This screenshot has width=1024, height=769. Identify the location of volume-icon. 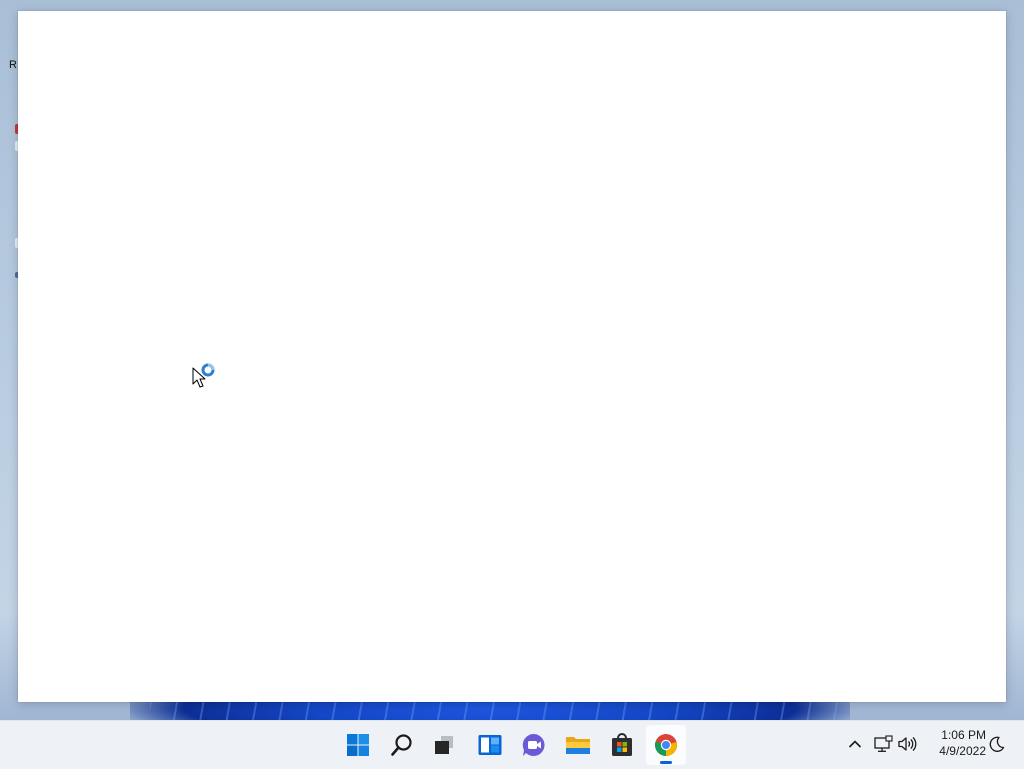
(907, 744).